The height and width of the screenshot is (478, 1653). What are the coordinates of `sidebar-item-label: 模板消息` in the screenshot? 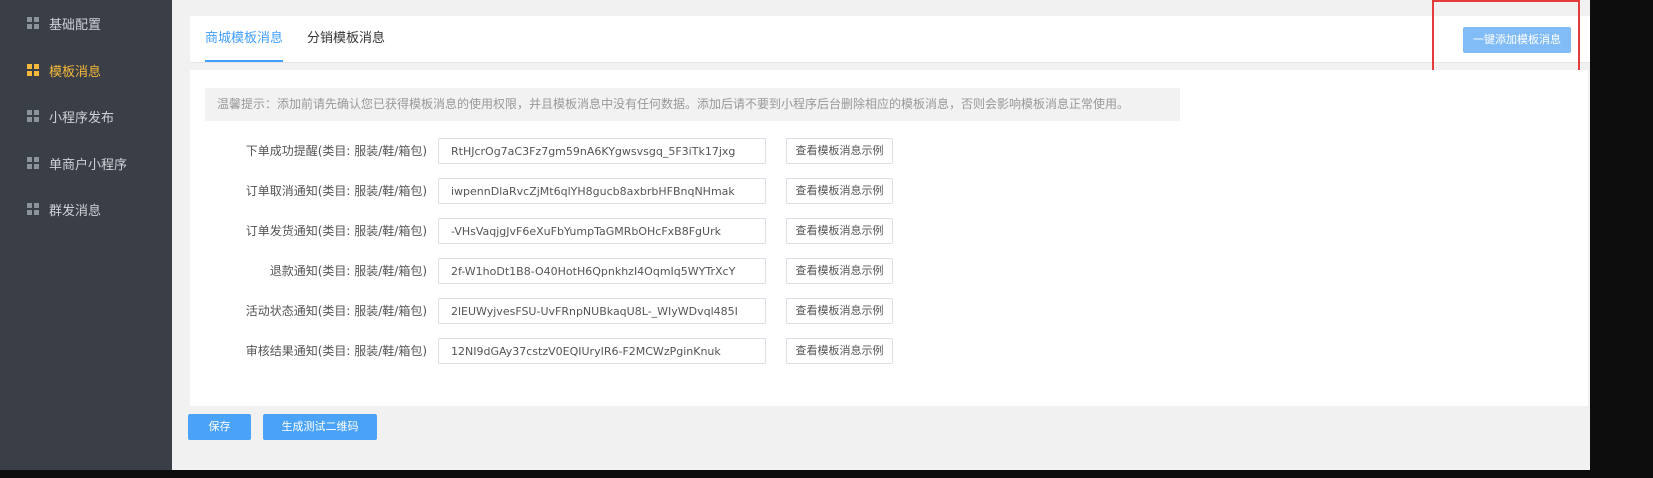 It's located at (75, 72).